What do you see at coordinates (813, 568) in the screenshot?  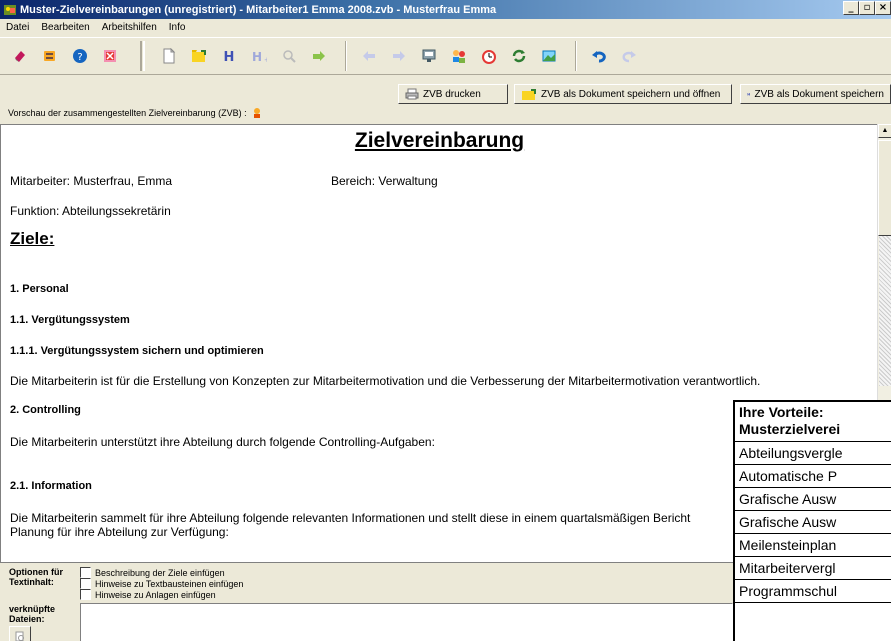 I see `advantage-item: Mitarbeitervergl` at bounding box center [813, 568].